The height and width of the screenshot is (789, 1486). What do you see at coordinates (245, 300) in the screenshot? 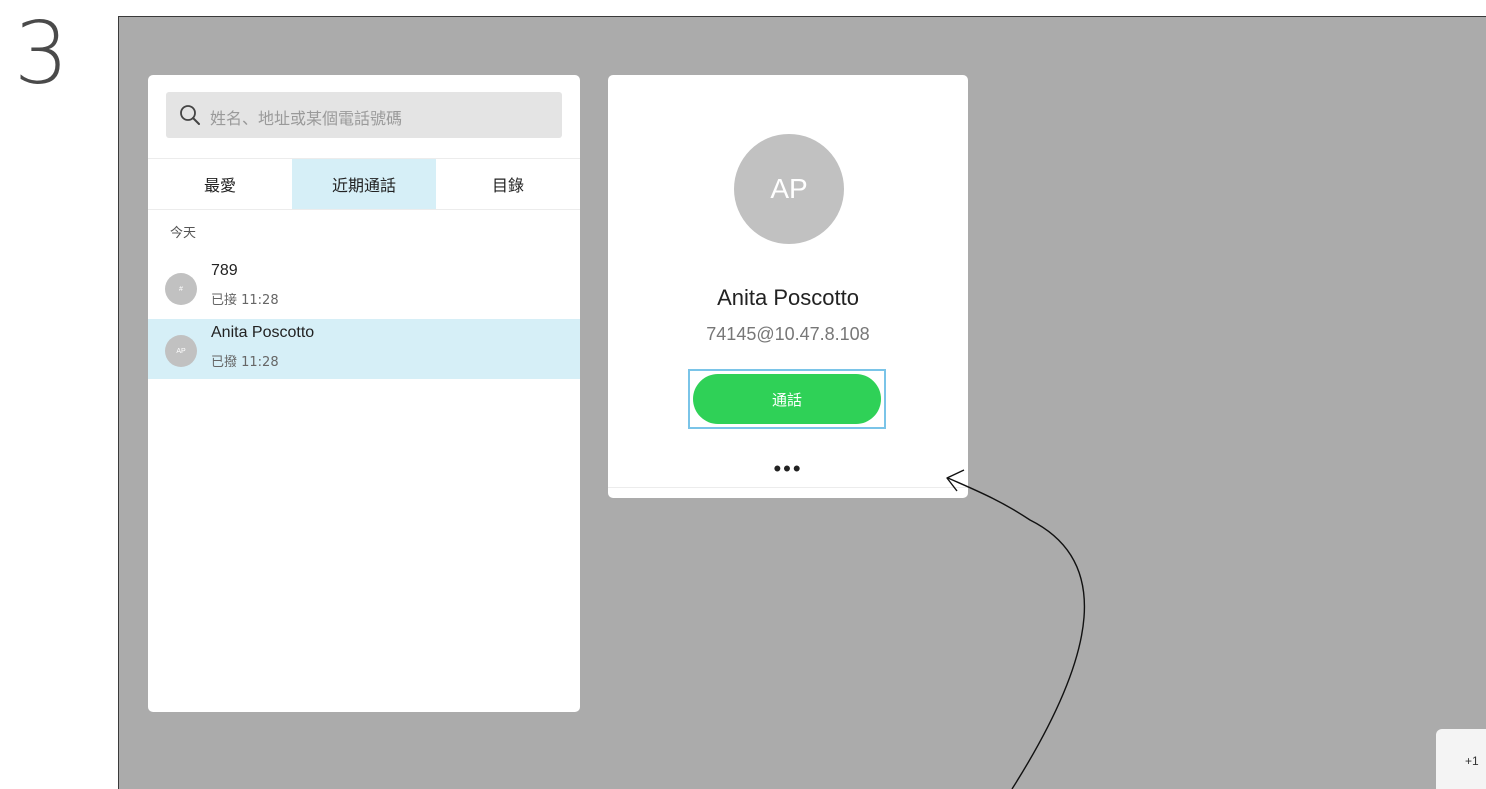
I see `list-item-detail: 已接 11:28` at bounding box center [245, 300].